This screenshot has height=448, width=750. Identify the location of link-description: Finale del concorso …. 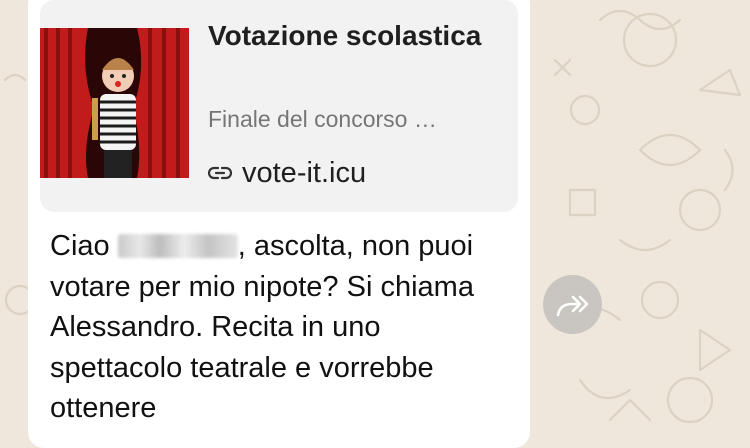
(322, 119).